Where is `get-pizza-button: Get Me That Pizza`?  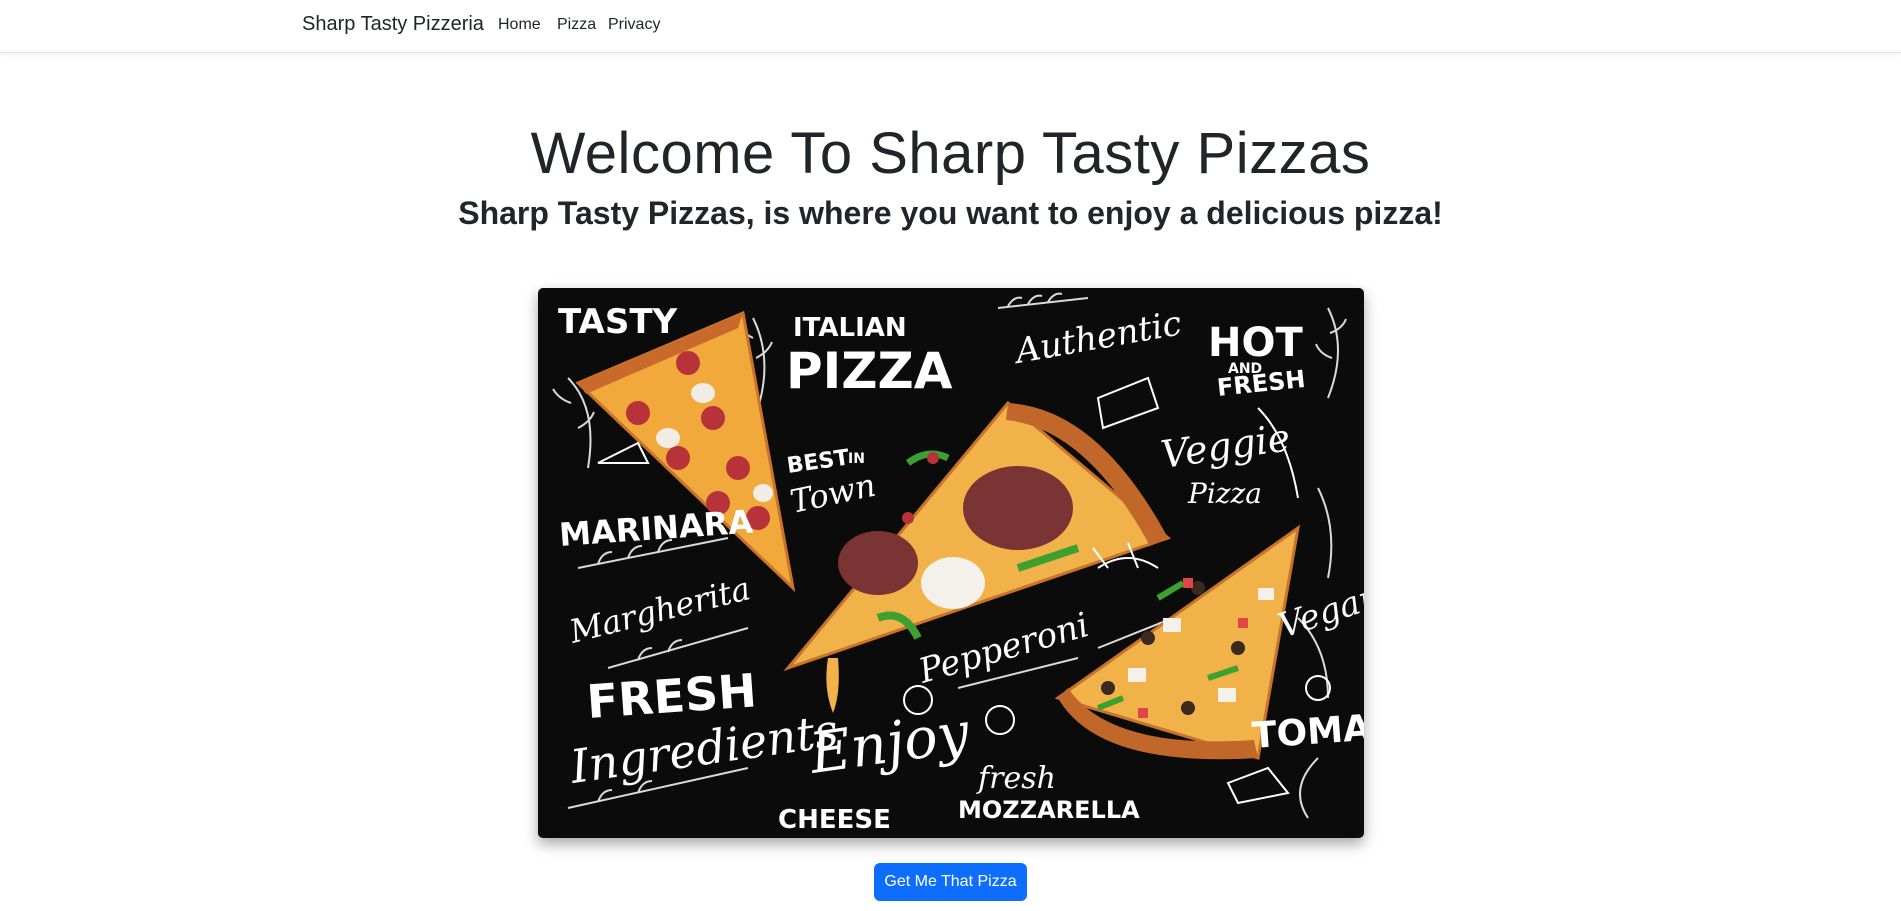
get-pizza-button: Get Me That Pizza is located at coordinates (950, 882).